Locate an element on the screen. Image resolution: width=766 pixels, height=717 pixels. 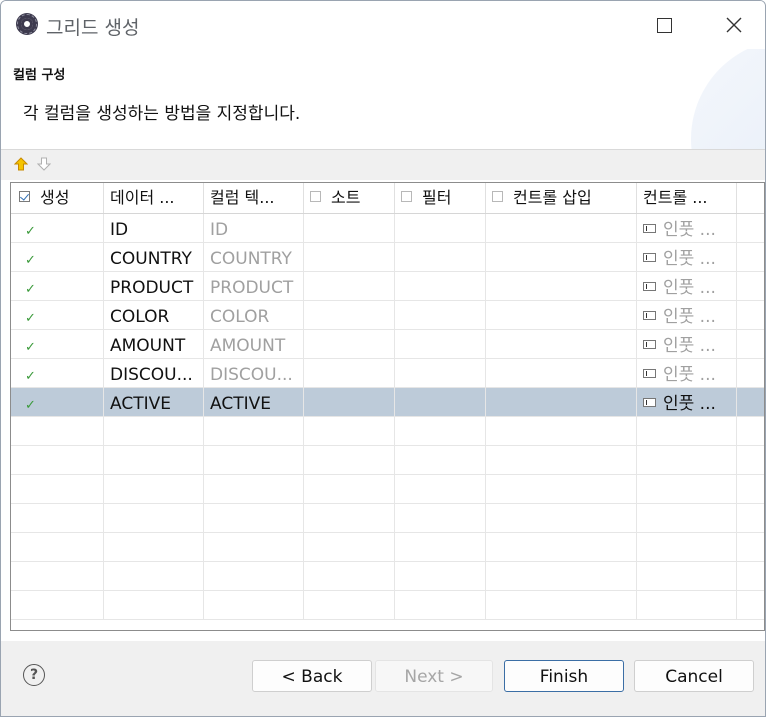
cancel-button: Cancel is located at coordinates (694, 676).